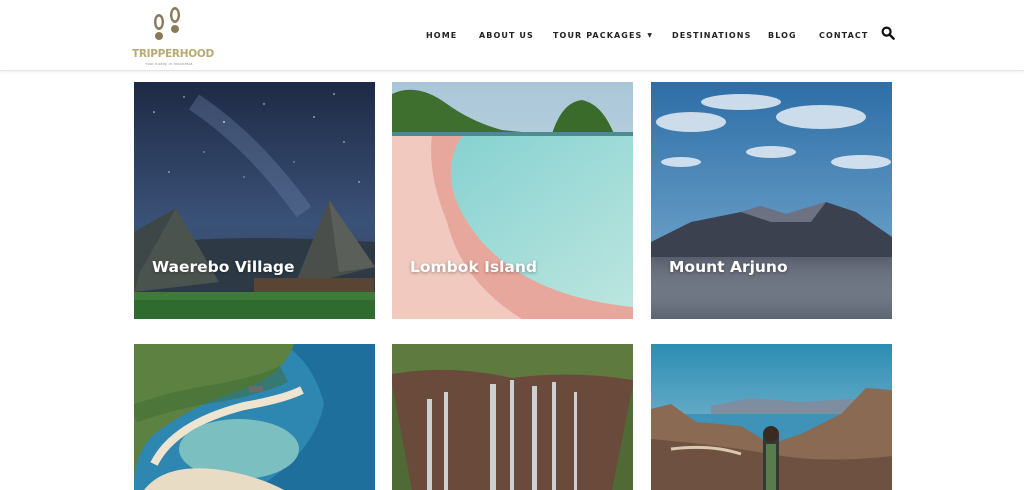  What do you see at coordinates (888, 33) in the screenshot?
I see `search-icon` at bounding box center [888, 33].